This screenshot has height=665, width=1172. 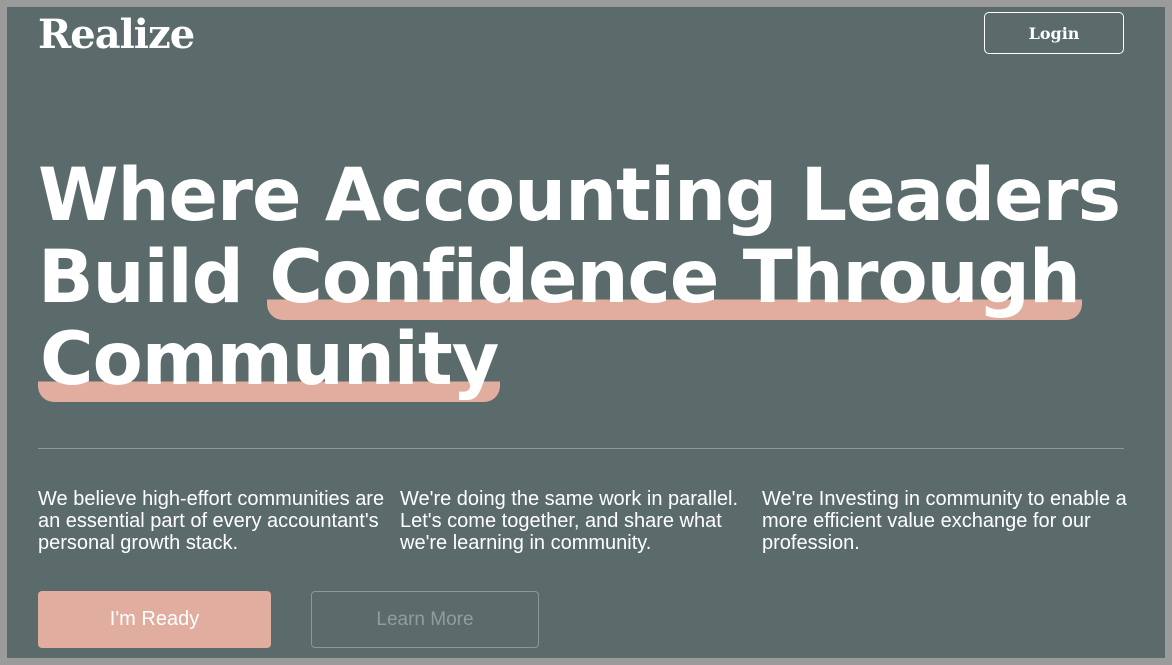 What do you see at coordinates (581, 448) in the screenshot?
I see `section-divider` at bounding box center [581, 448].